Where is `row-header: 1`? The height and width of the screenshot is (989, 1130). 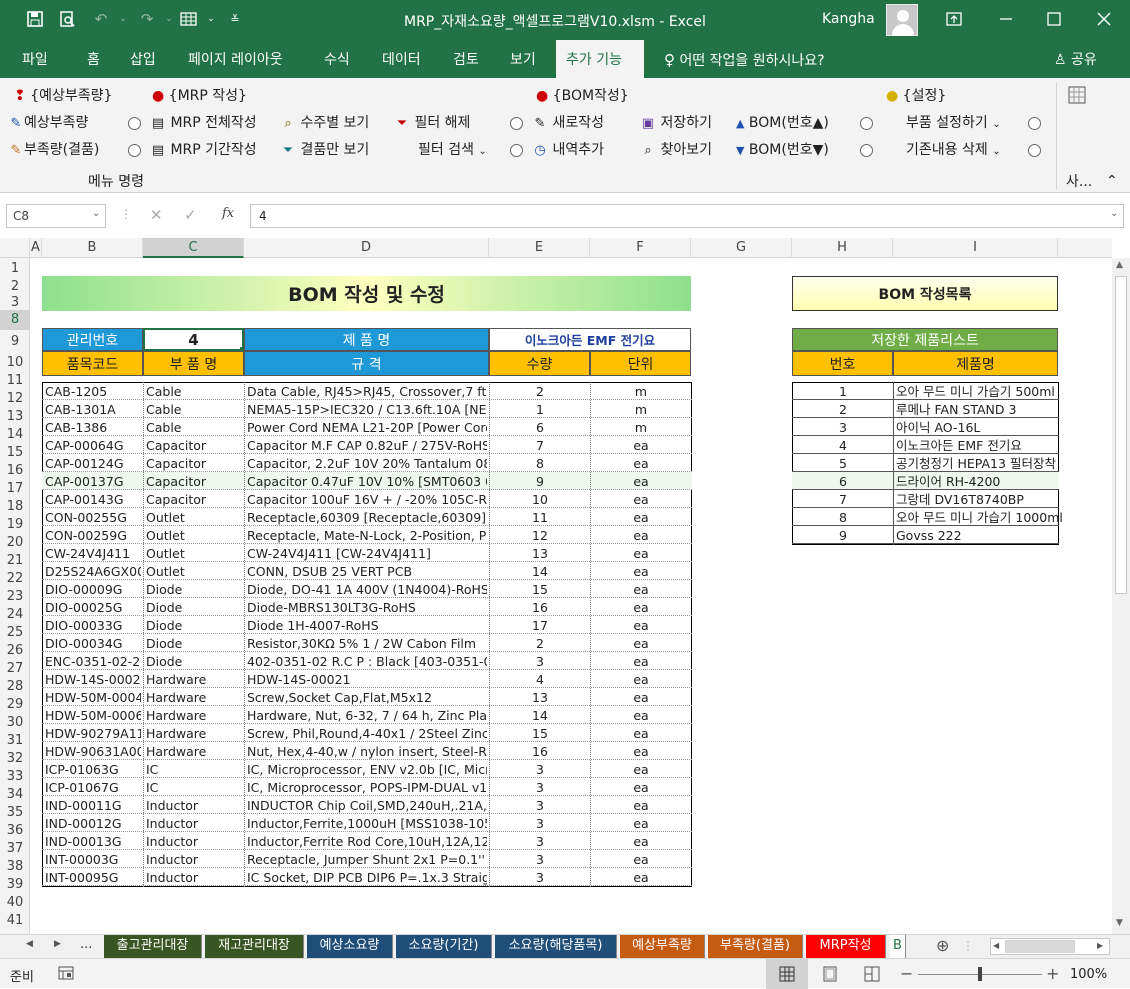 row-header: 1 is located at coordinates (15, 269).